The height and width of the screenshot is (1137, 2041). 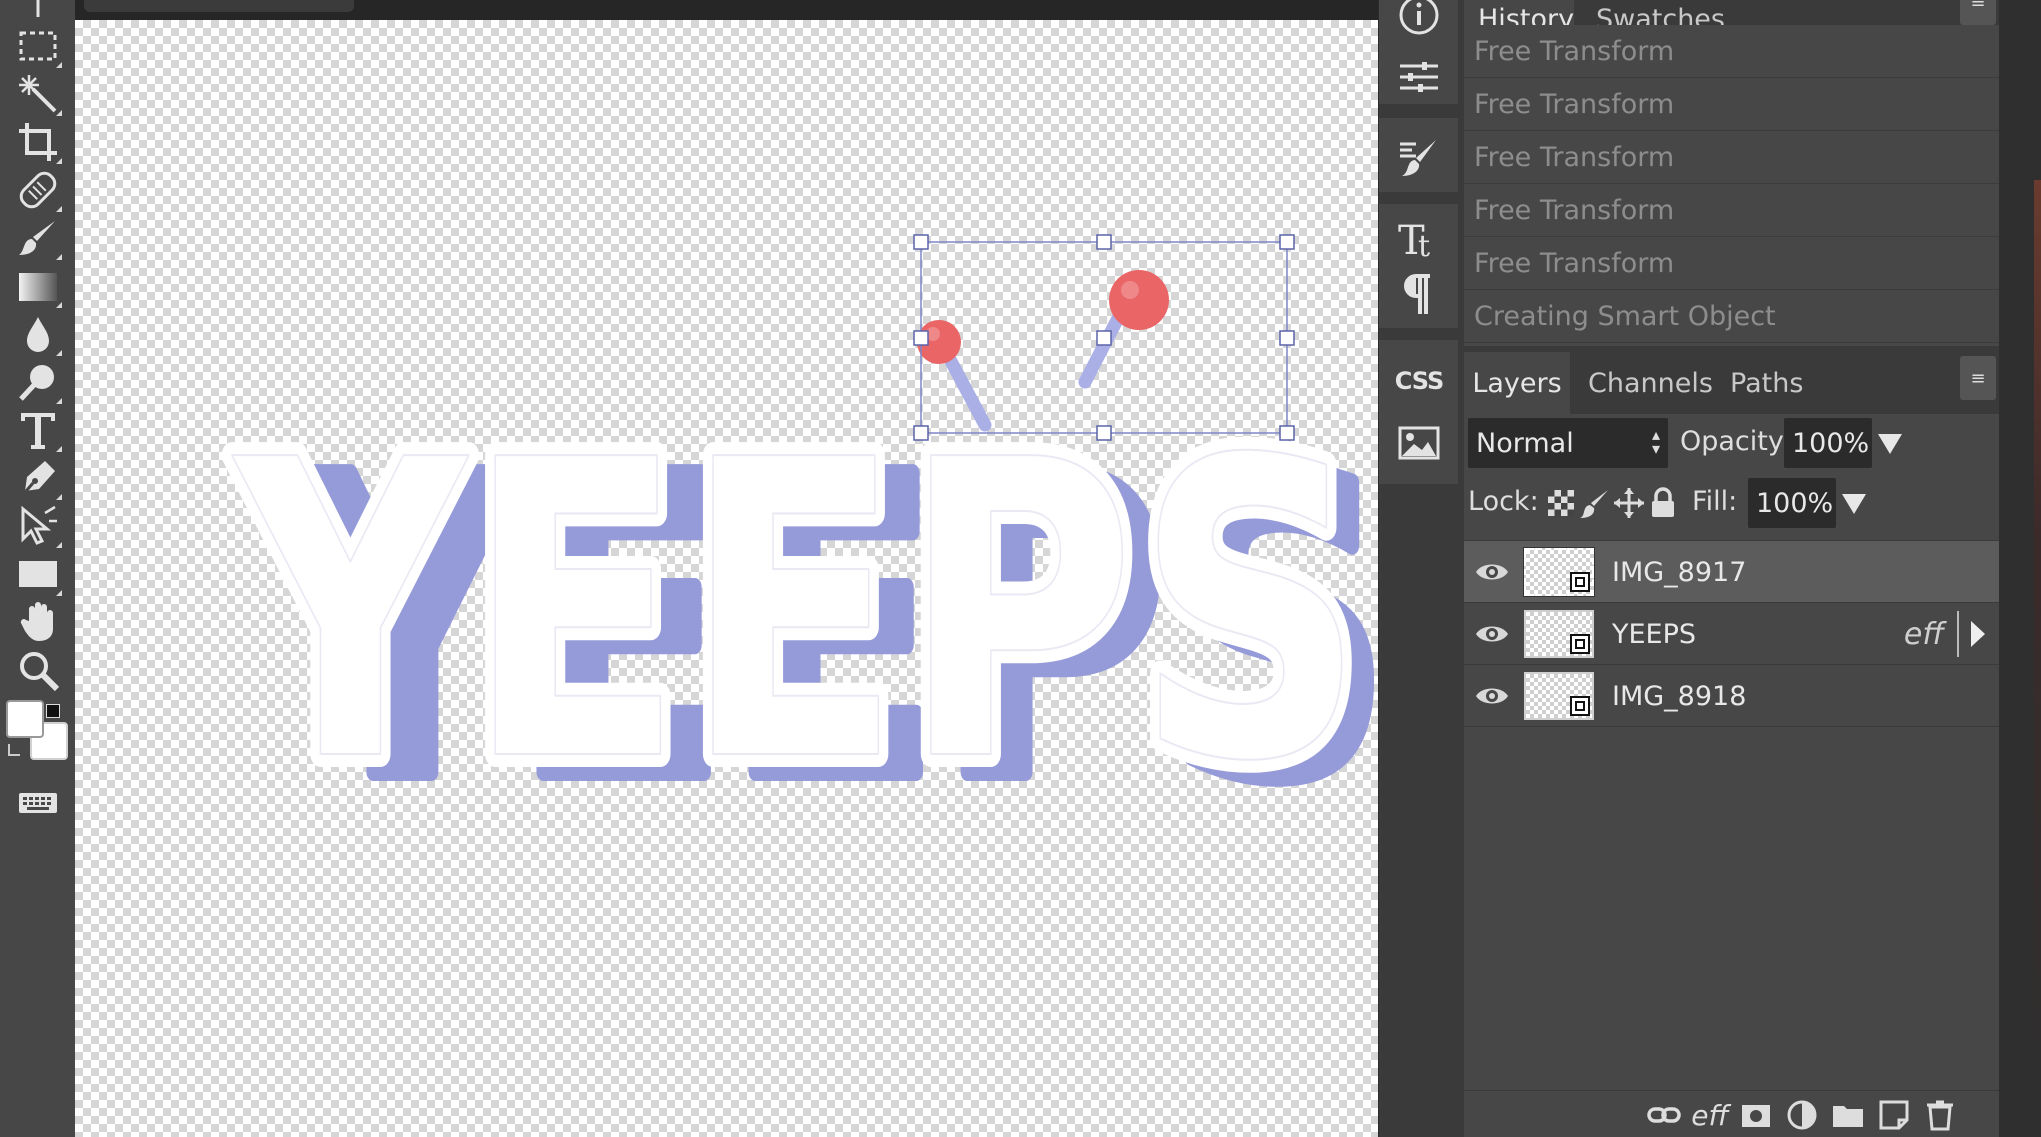 What do you see at coordinates (1419, 237) in the screenshot?
I see `character-button: Tt` at bounding box center [1419, 237].